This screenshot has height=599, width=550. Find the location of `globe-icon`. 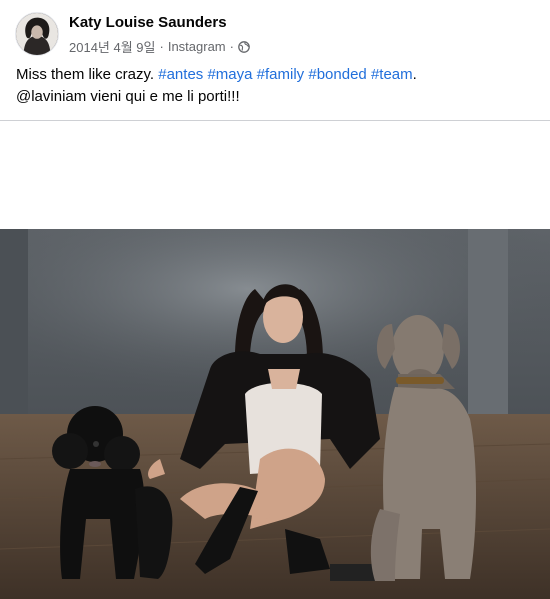

globe-icon is located at coordinates (244, 46).